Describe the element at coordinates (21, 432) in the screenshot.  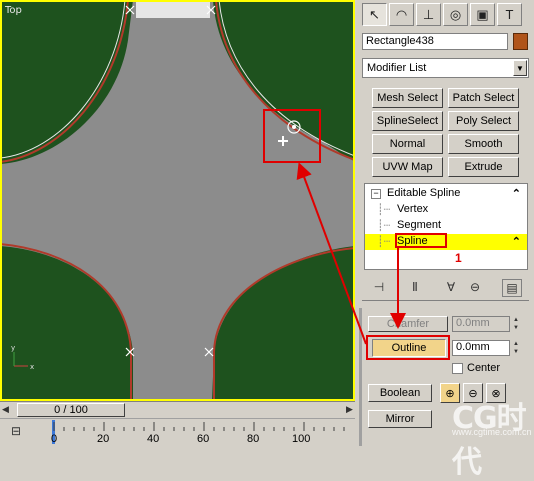
I see `track-view-icon: ⊟` at that location.